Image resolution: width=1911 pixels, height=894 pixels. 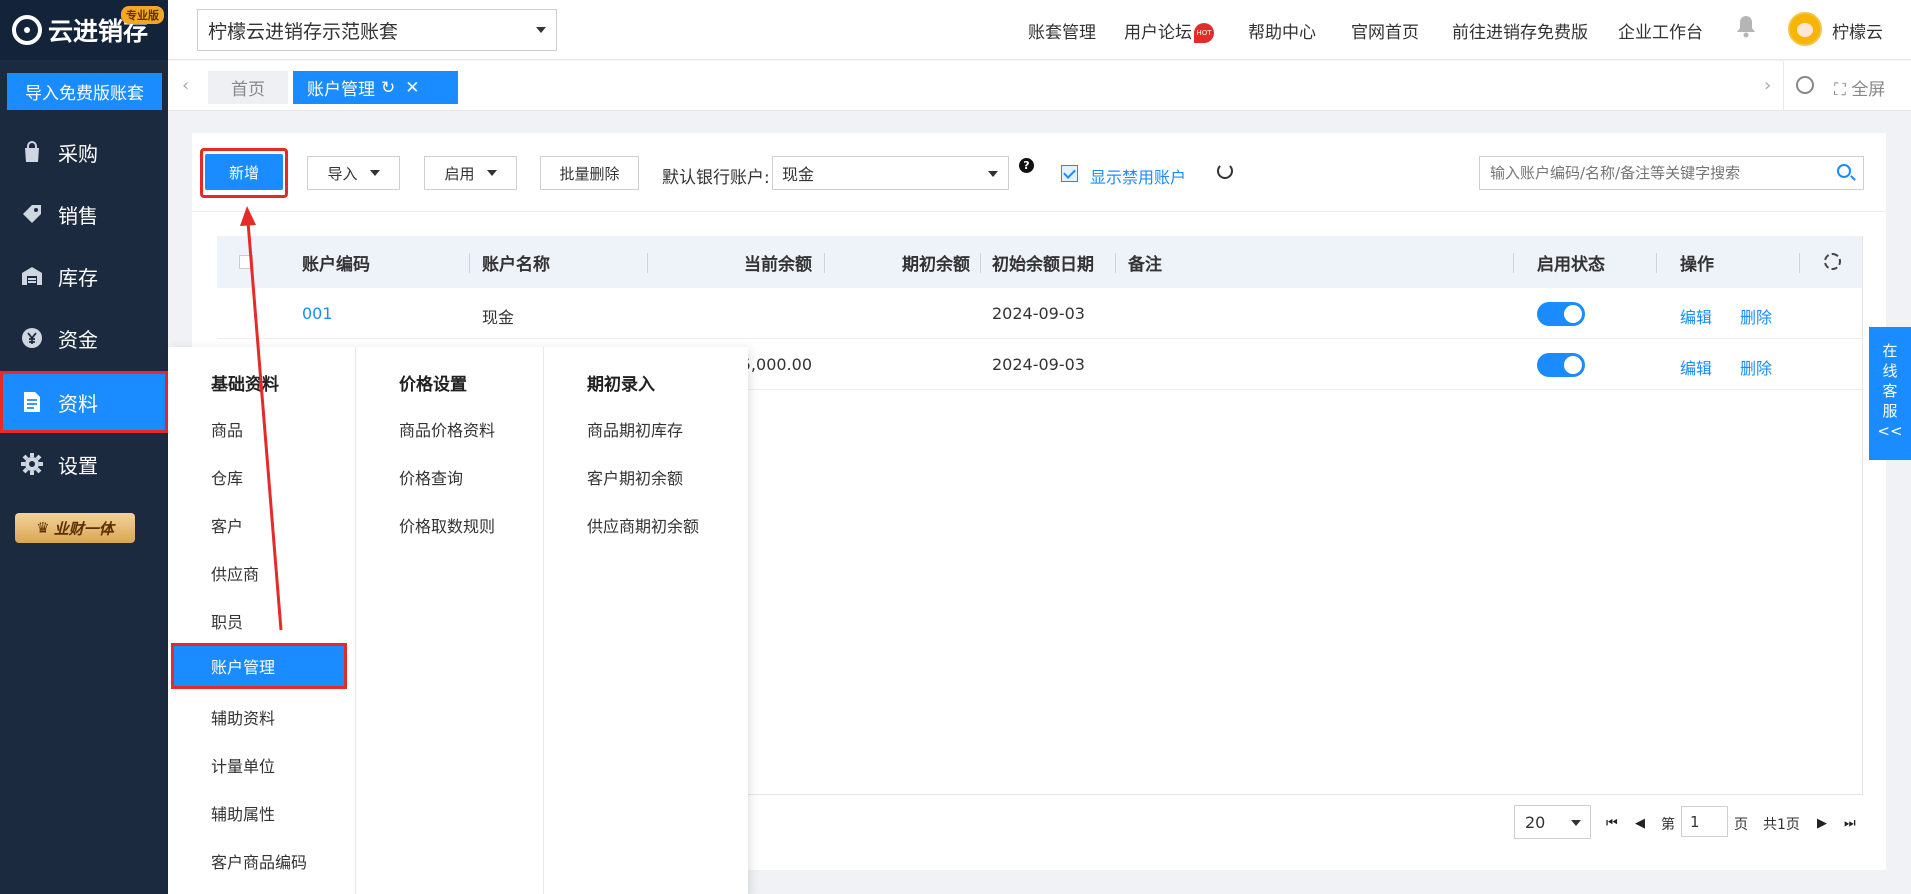 What do you see at coordinates (1746, 26) in the screenshot?
I see `bell-icon` at bounding box center [1746, 26].